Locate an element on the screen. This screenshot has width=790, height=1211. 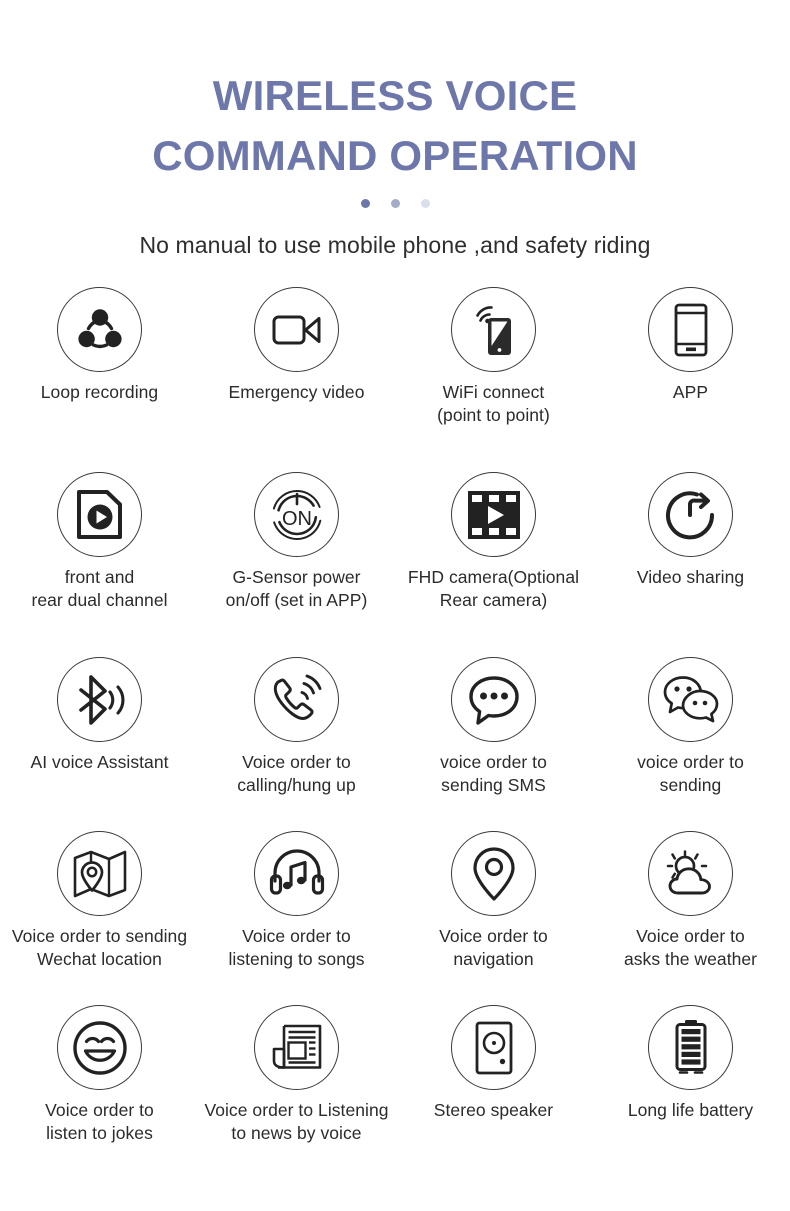
share-circle-arrow-icon is located at coordinates (690, 515).